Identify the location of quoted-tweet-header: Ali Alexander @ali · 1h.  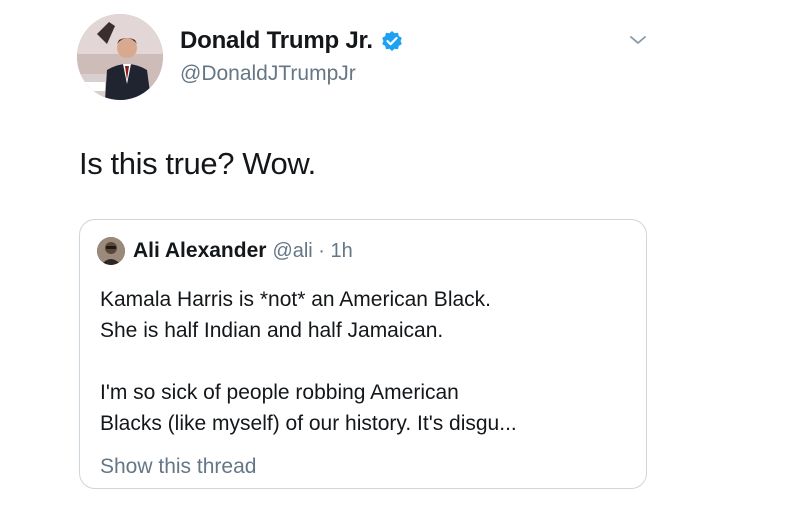
(225, 251).